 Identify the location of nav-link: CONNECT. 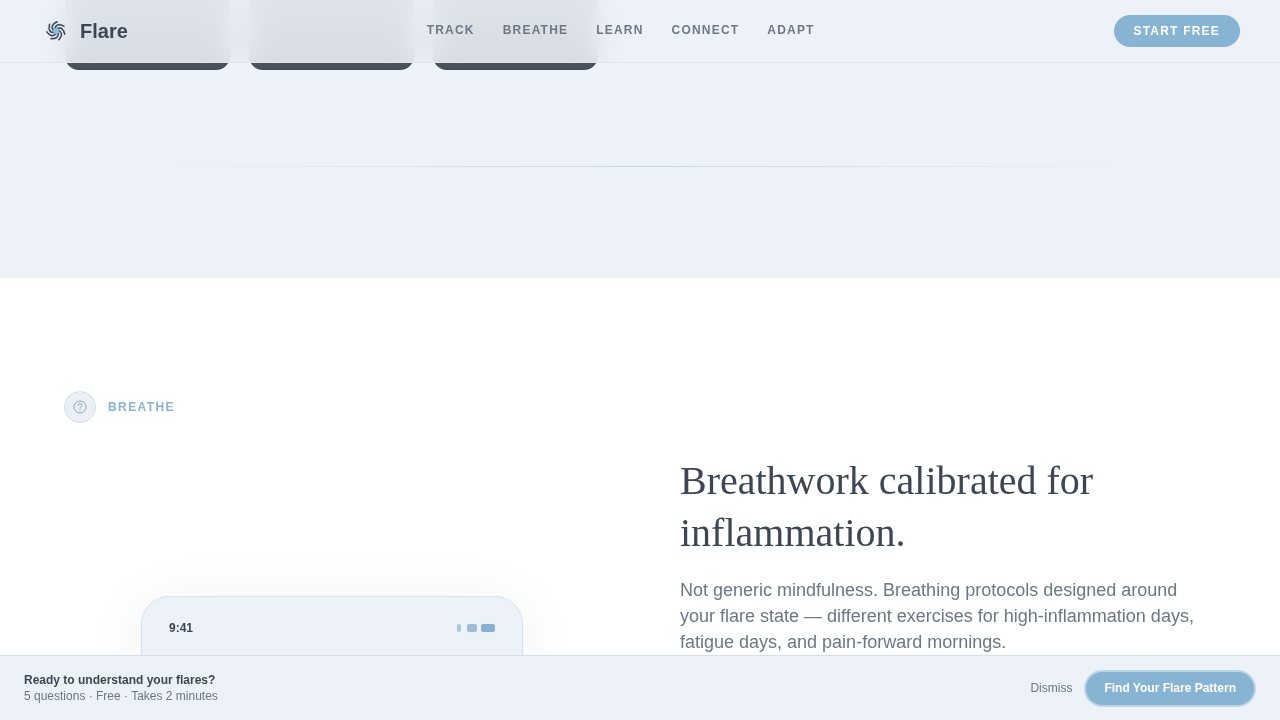
(705, 29).